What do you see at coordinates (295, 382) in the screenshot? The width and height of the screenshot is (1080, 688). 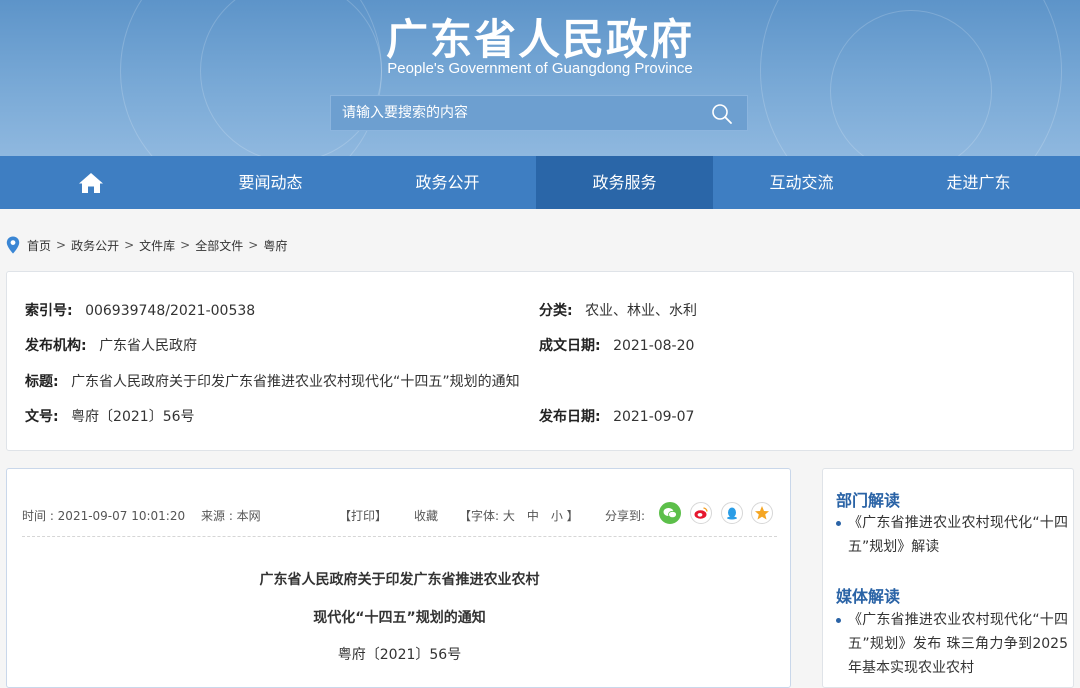 I see `title-value: 广东省人民政府关于印发广东省推进农业农村现代化“十四五”规划的通知` at bounding box center [295, 382].